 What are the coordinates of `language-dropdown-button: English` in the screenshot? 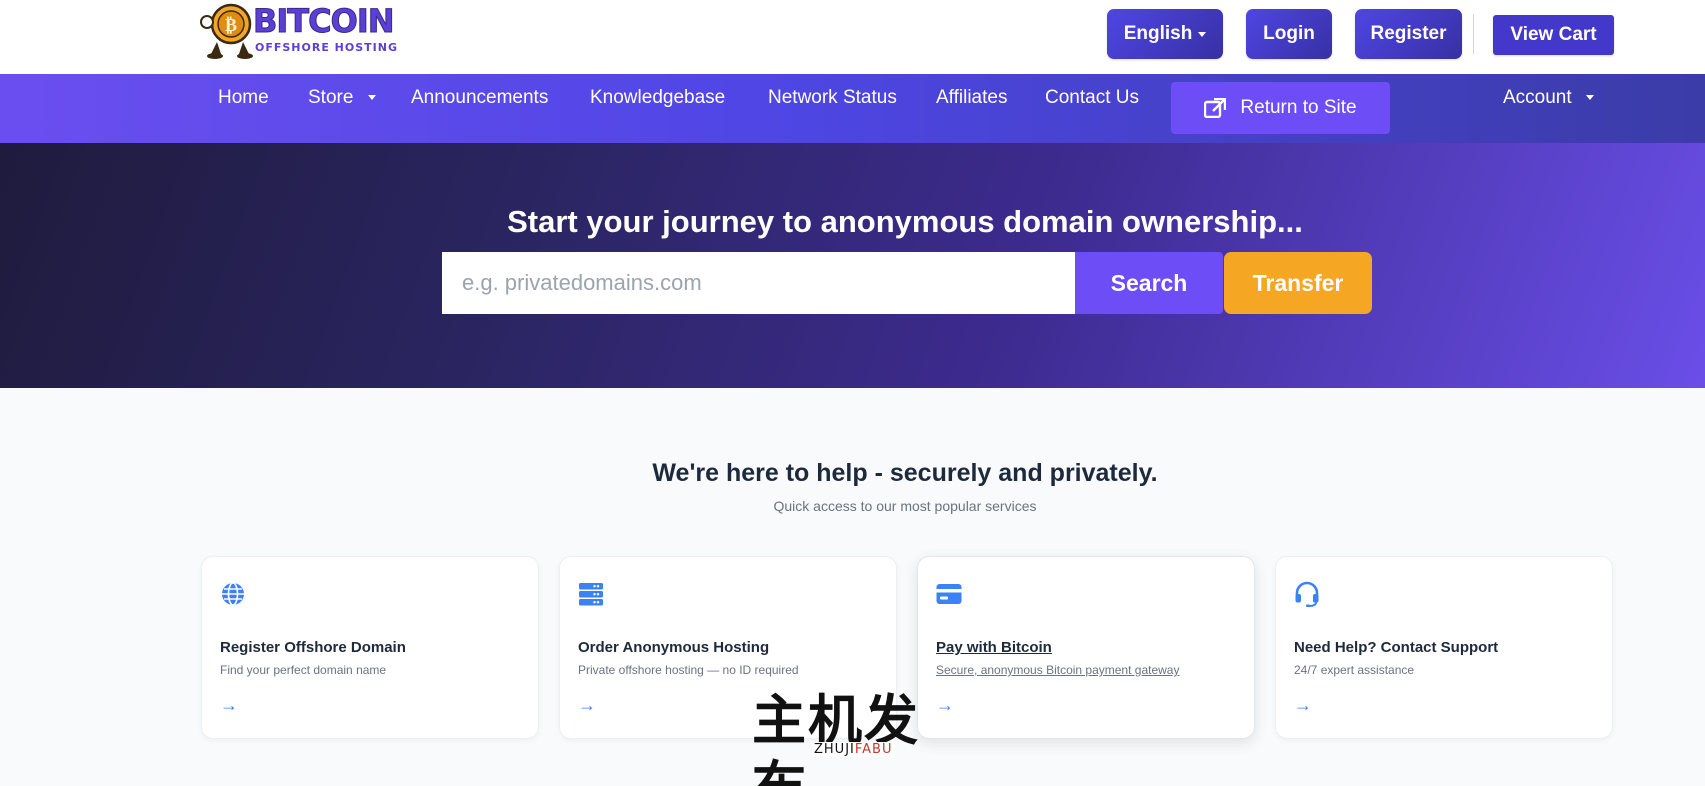 It's located at (1165, 34).